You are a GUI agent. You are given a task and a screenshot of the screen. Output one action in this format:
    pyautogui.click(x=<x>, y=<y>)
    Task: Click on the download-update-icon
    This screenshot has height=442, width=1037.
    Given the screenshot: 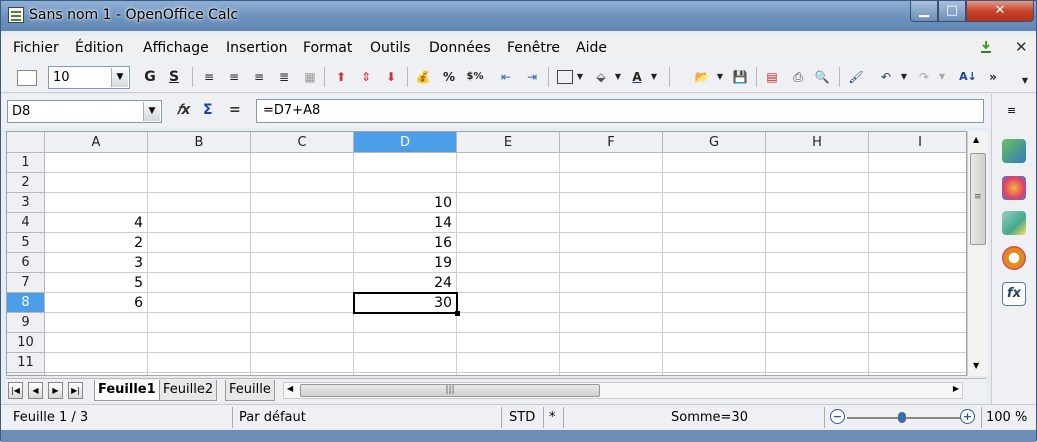 What is the action you would take?
    pyautogui.click(x=986, y=47)
    